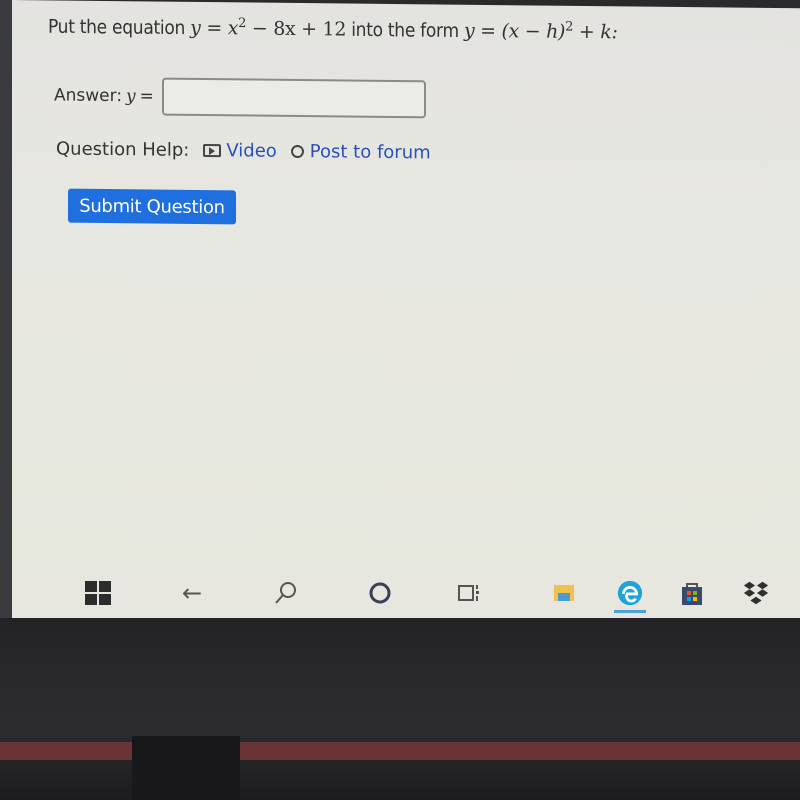 The width and height of the screenshot is (800, 800). Describe the element at coordinates (251, 151) in the screenshot. I see `video-link-label: Video` at that location.